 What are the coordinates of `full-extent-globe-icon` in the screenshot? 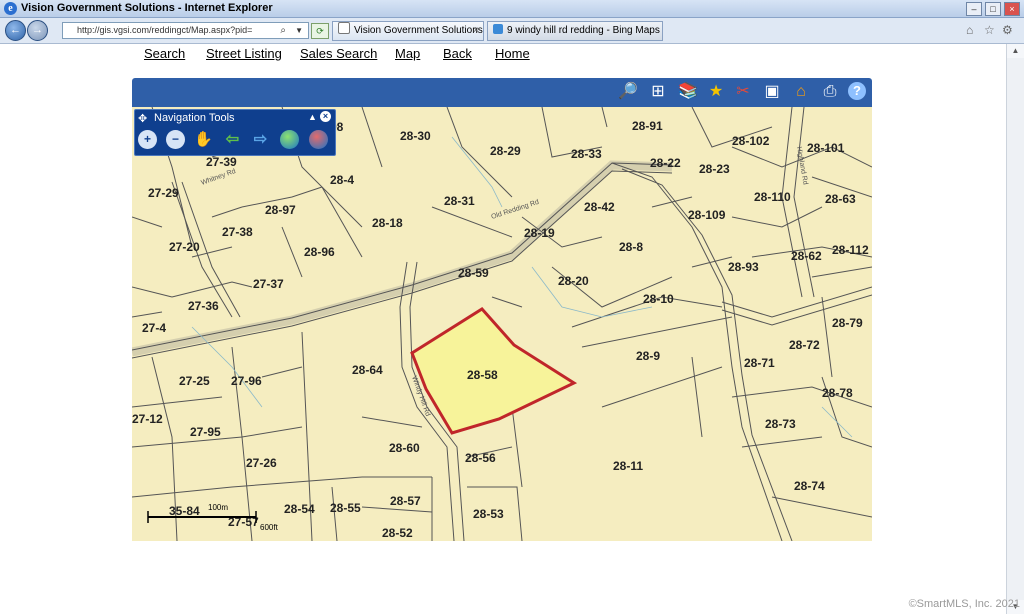 It's located at (289, 139).